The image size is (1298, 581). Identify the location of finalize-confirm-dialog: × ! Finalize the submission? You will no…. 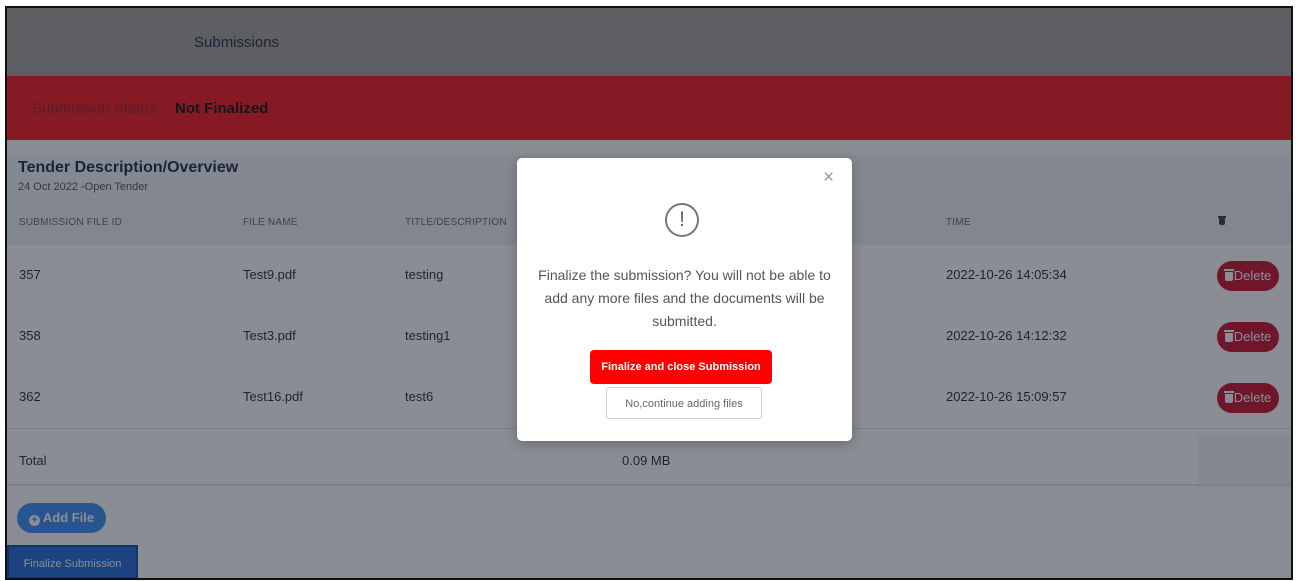
(684, 299).